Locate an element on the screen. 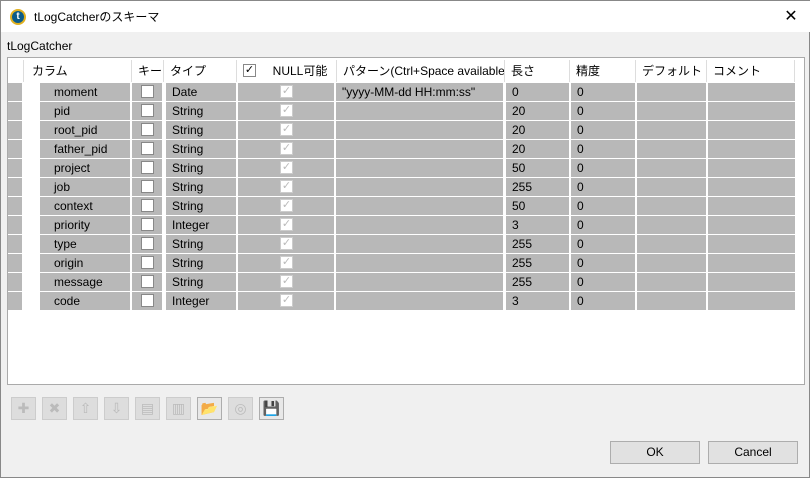 The image size is (810, 478). header-pattern: パターン(Ctrl+Space available) is located at coordinates (421, 71).